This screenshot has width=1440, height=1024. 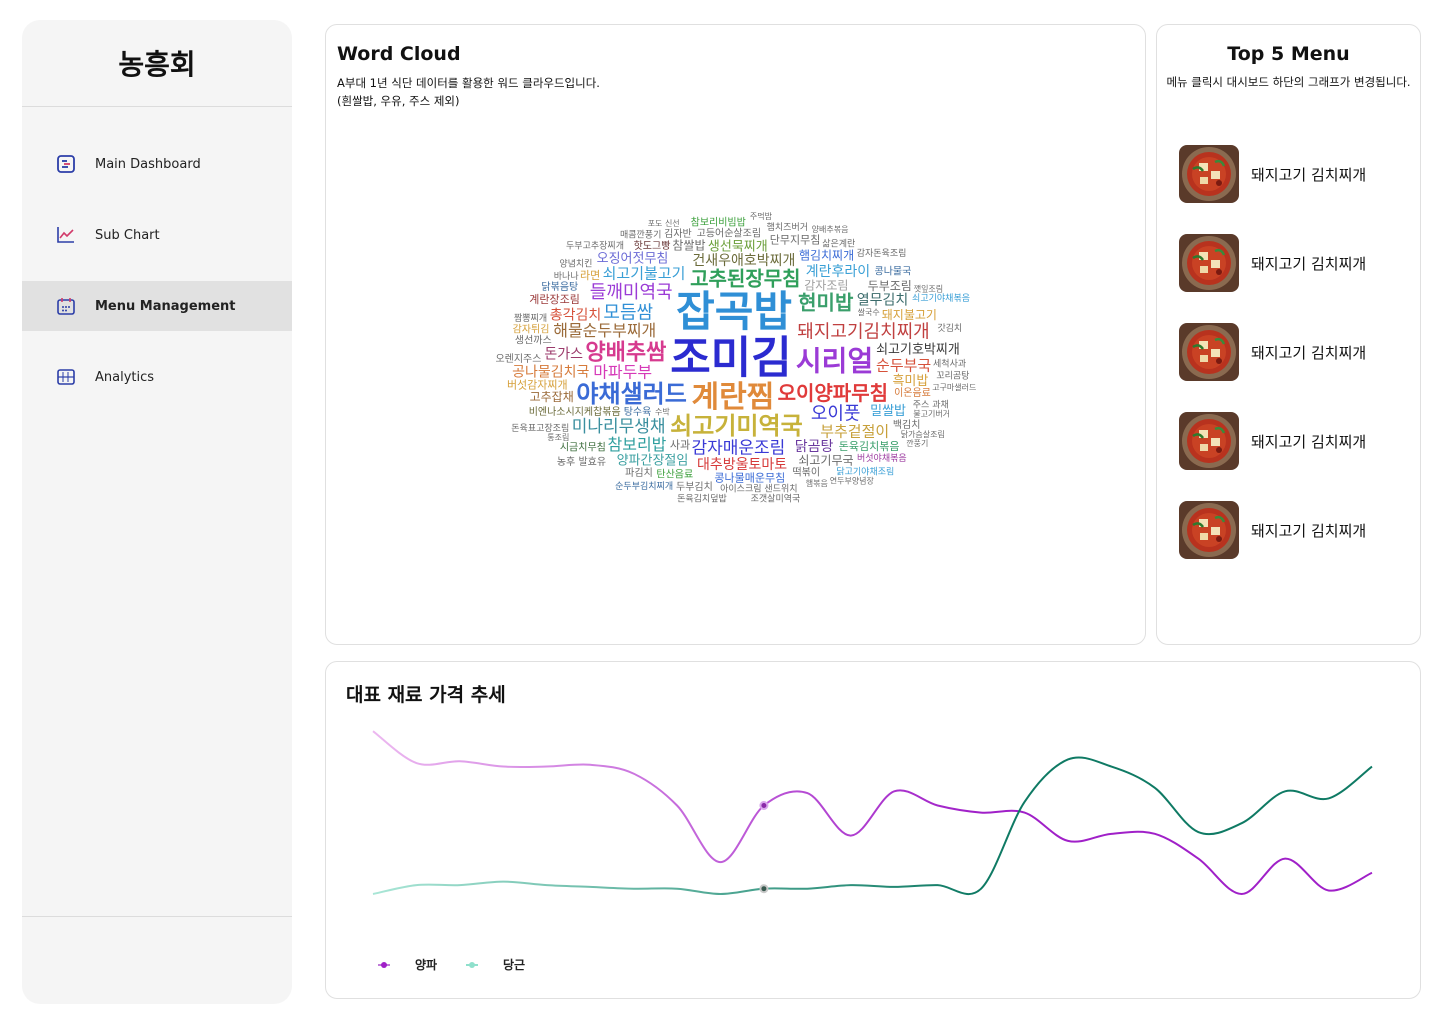 I want to click on top-menu-title: Top 5 Menu, so click(x=1288, y=54).